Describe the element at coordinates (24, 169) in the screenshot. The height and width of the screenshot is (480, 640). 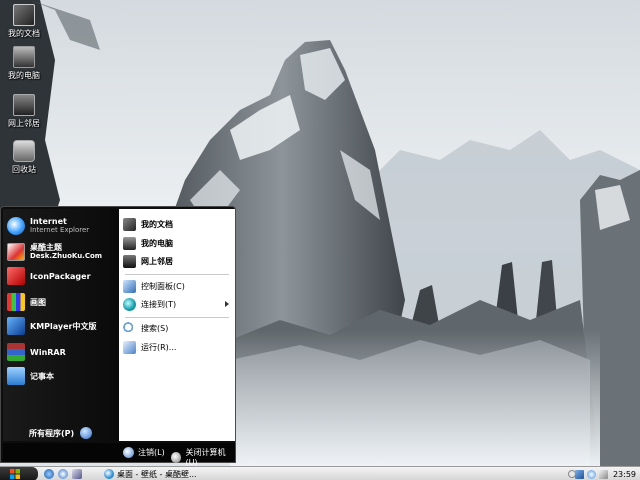
I see `desktop-icon-label: 回收站` at that location.